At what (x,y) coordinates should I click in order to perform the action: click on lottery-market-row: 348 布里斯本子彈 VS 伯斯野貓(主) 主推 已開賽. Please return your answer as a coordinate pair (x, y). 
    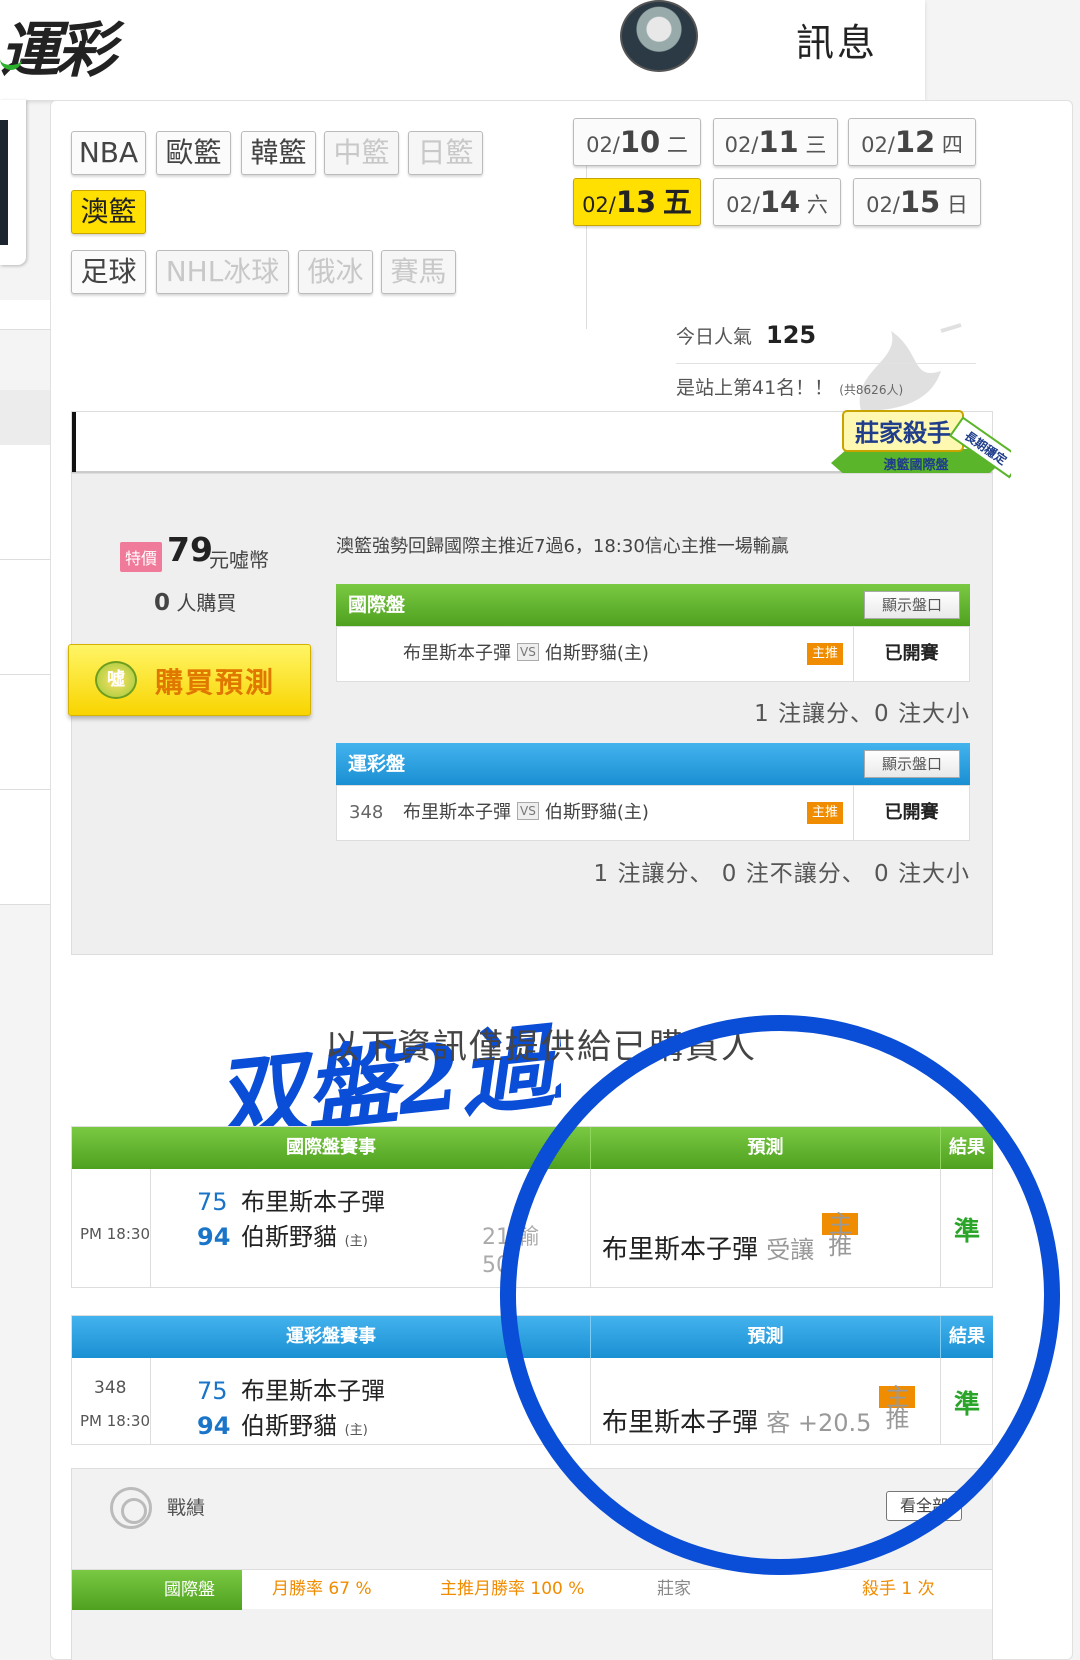
    Looking at the image, I should click on (653, 813).